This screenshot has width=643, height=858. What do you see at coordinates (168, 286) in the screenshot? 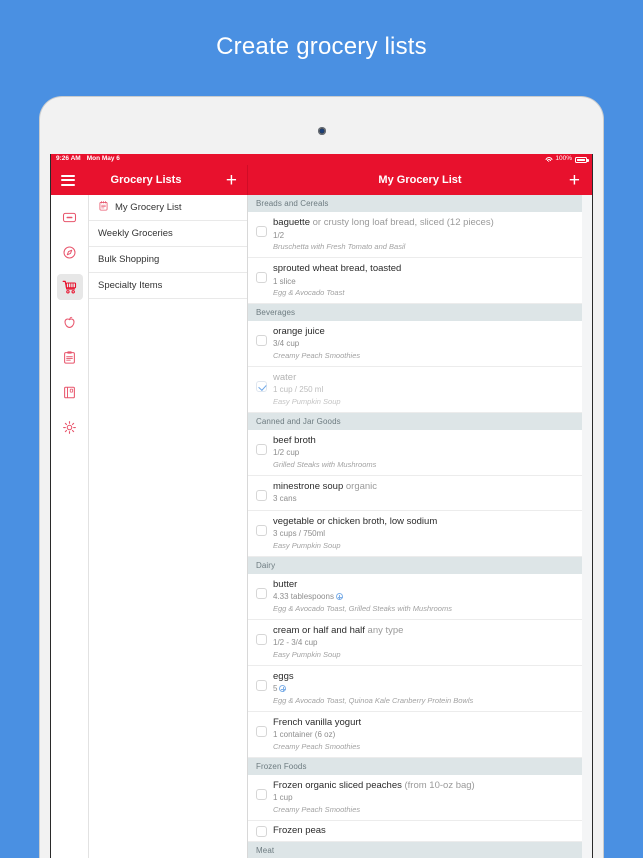
I see `list-item-specialty-items: Specialty Items` at bounding box center [168, 286].